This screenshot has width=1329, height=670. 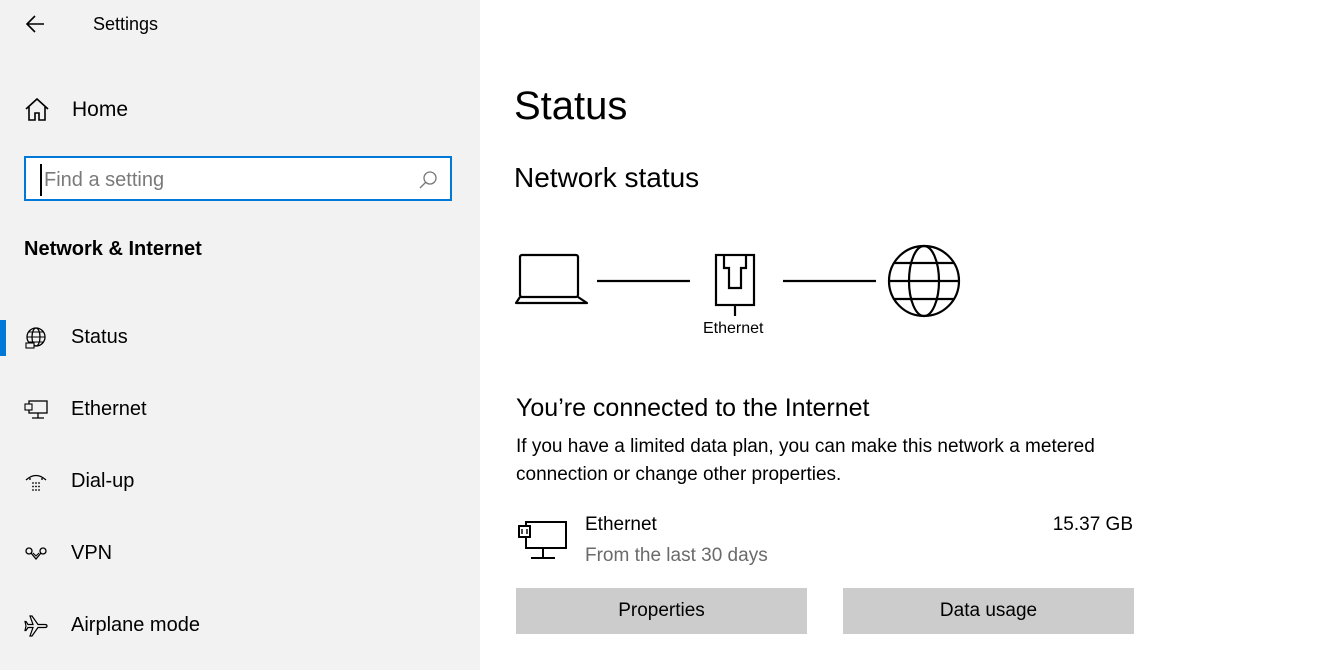 I want to click on home-nav-item: Home, so click(x=76, y=110).